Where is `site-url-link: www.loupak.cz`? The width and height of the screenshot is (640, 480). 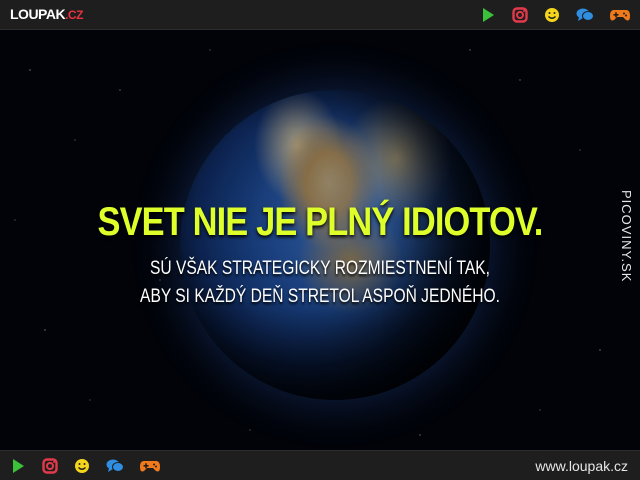
site-url-link: www.loupak.cz is located at coordinates (581, 466).